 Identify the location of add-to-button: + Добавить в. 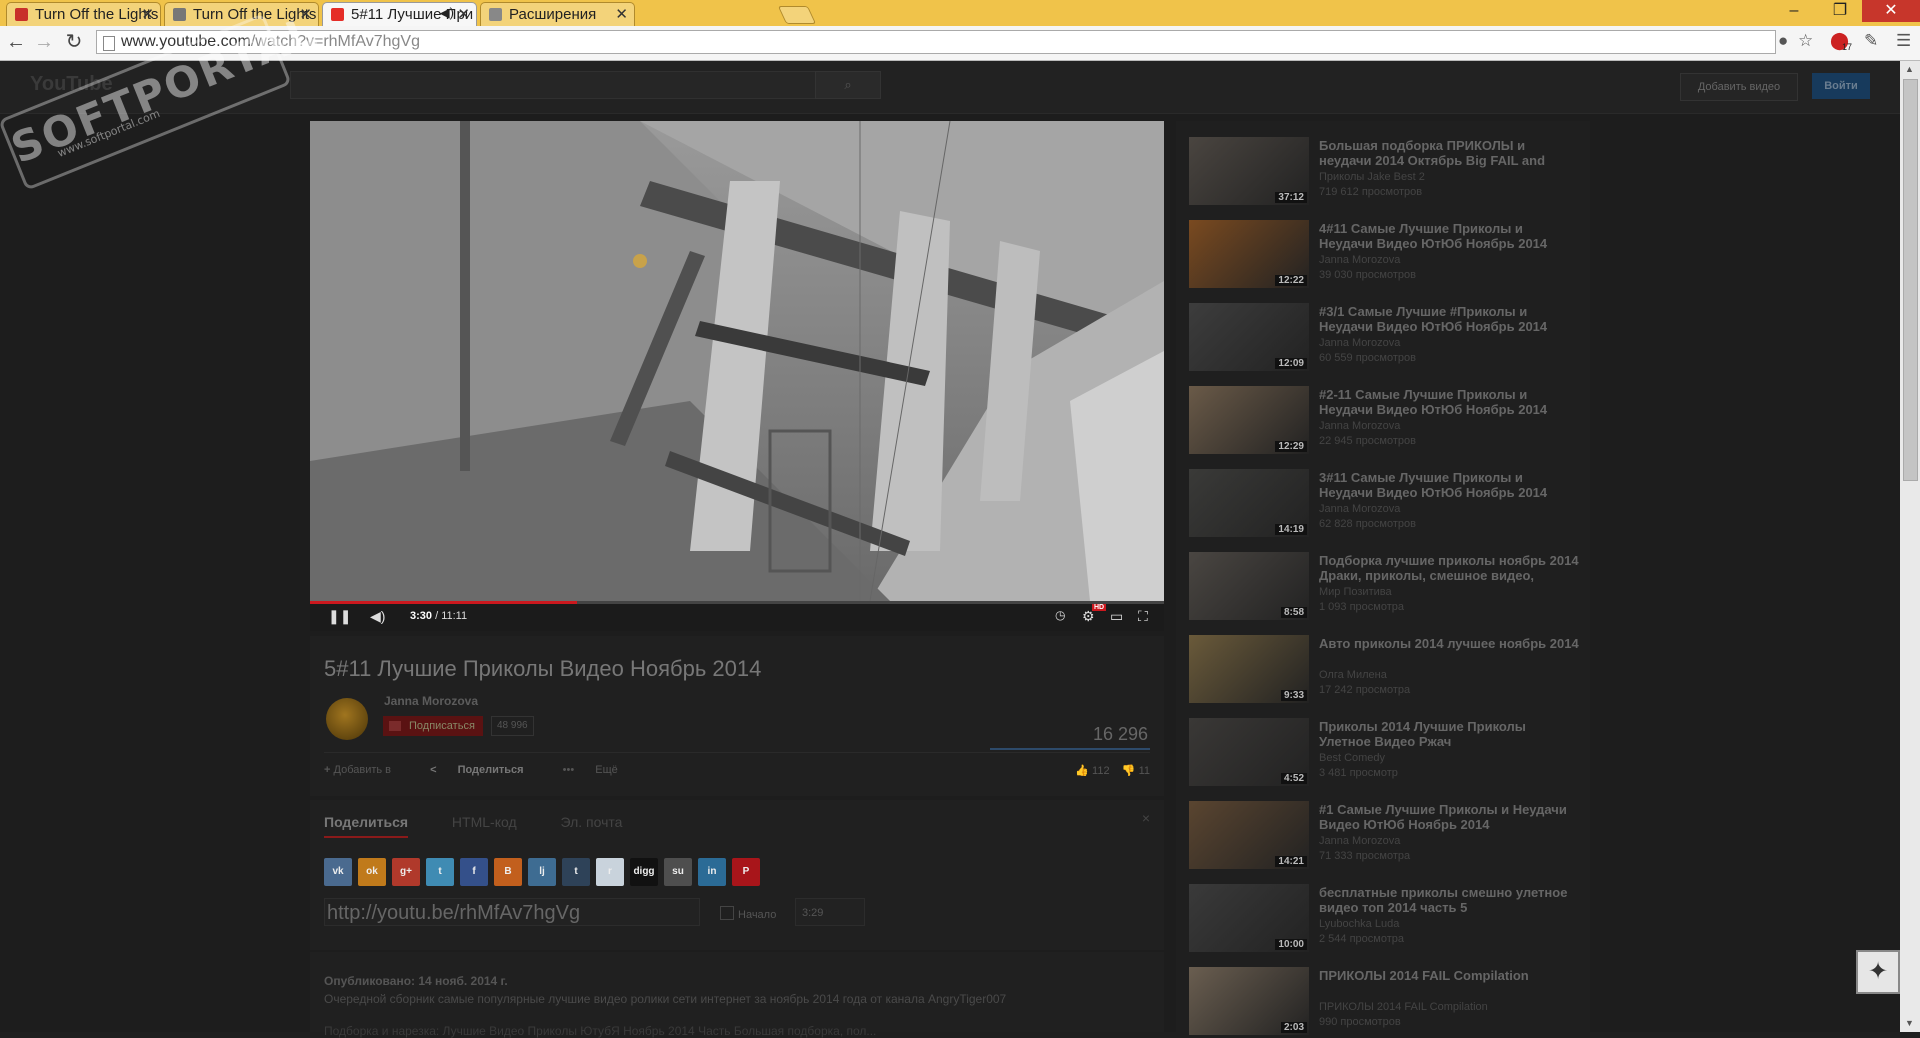
(366, 770).